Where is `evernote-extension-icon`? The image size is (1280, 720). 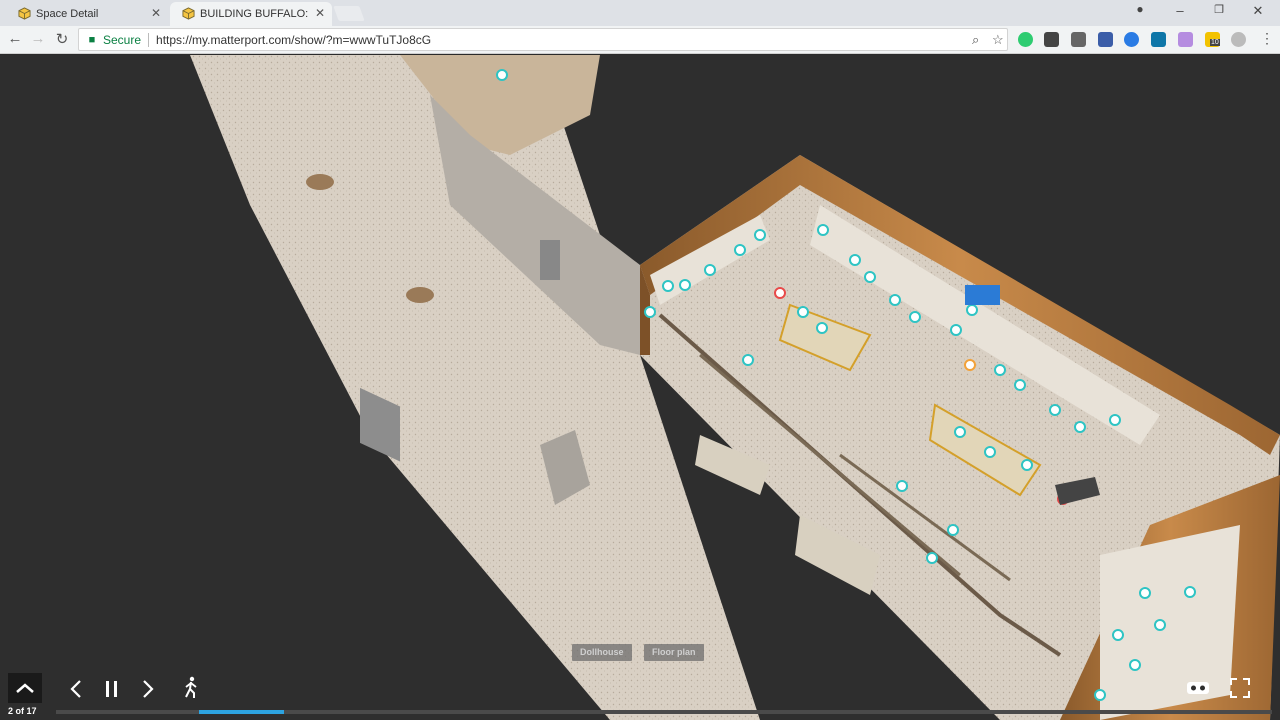 evernote-extension-icon is located at coordinates (1078, 39).